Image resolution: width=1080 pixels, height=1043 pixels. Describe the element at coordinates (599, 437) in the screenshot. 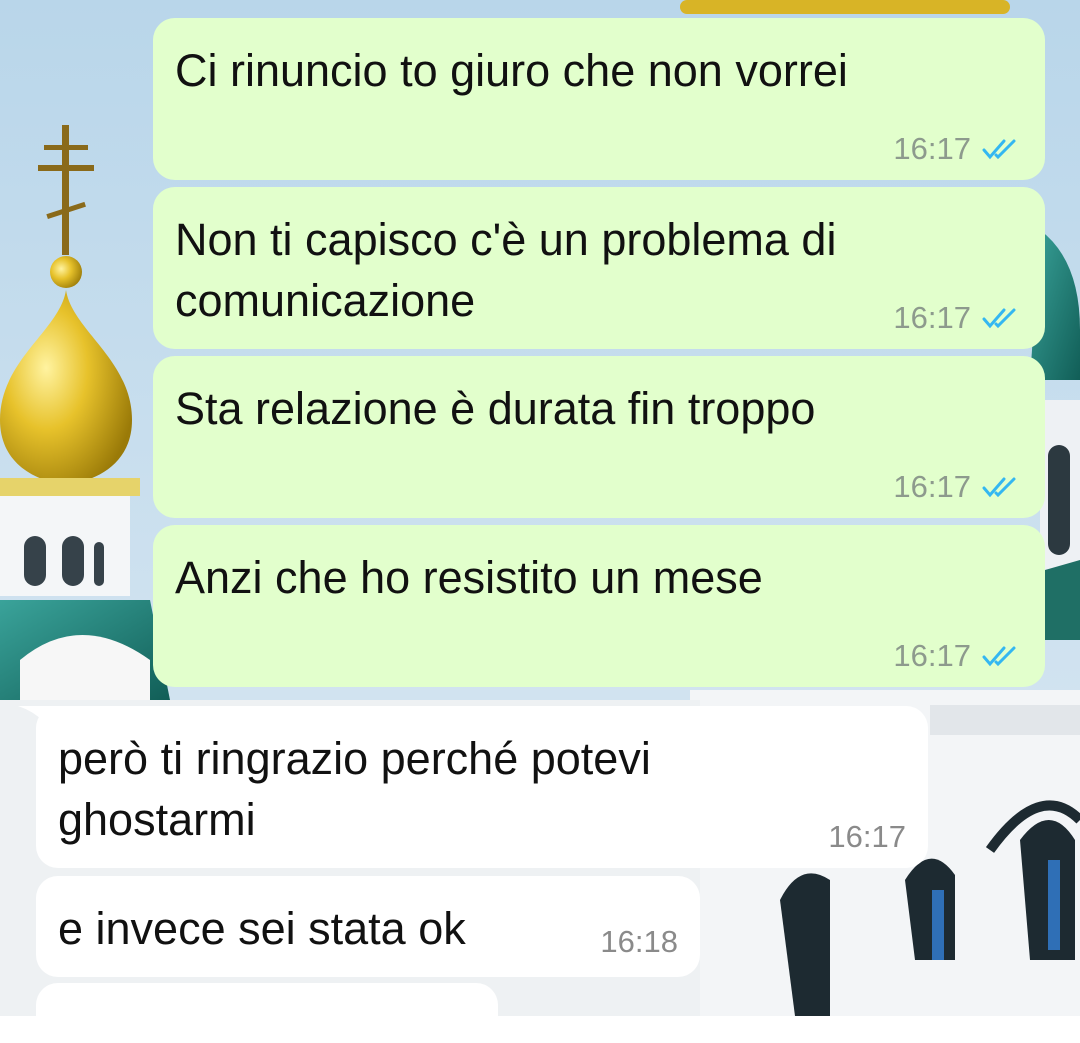

I see `outgoing-message: Sta relazione è durata fin troppo 16:17` at that location.